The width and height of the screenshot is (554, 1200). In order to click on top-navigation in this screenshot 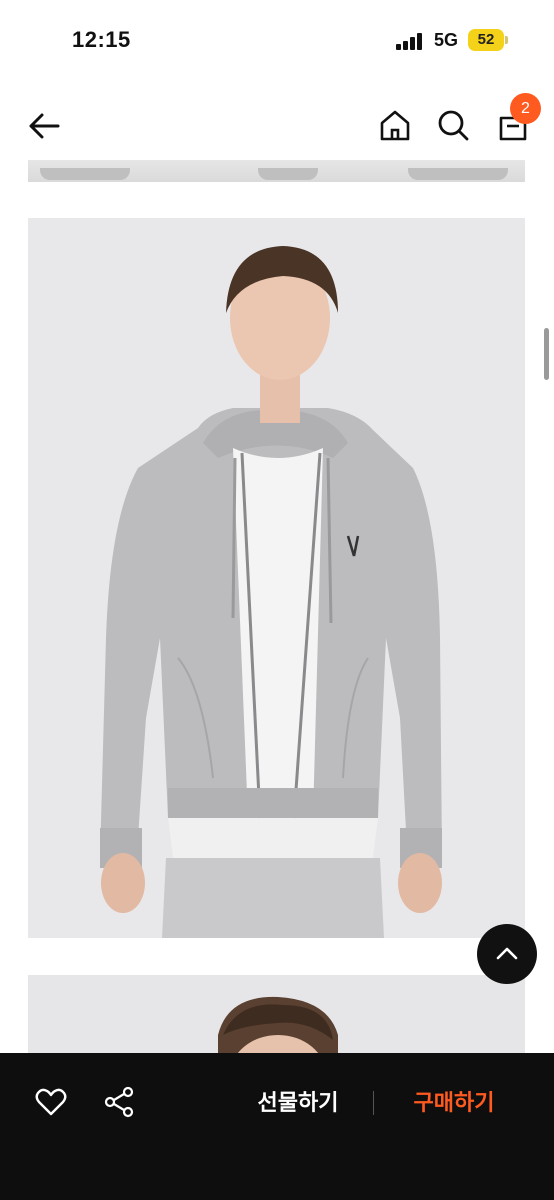, I will do `click(277, 127)`.